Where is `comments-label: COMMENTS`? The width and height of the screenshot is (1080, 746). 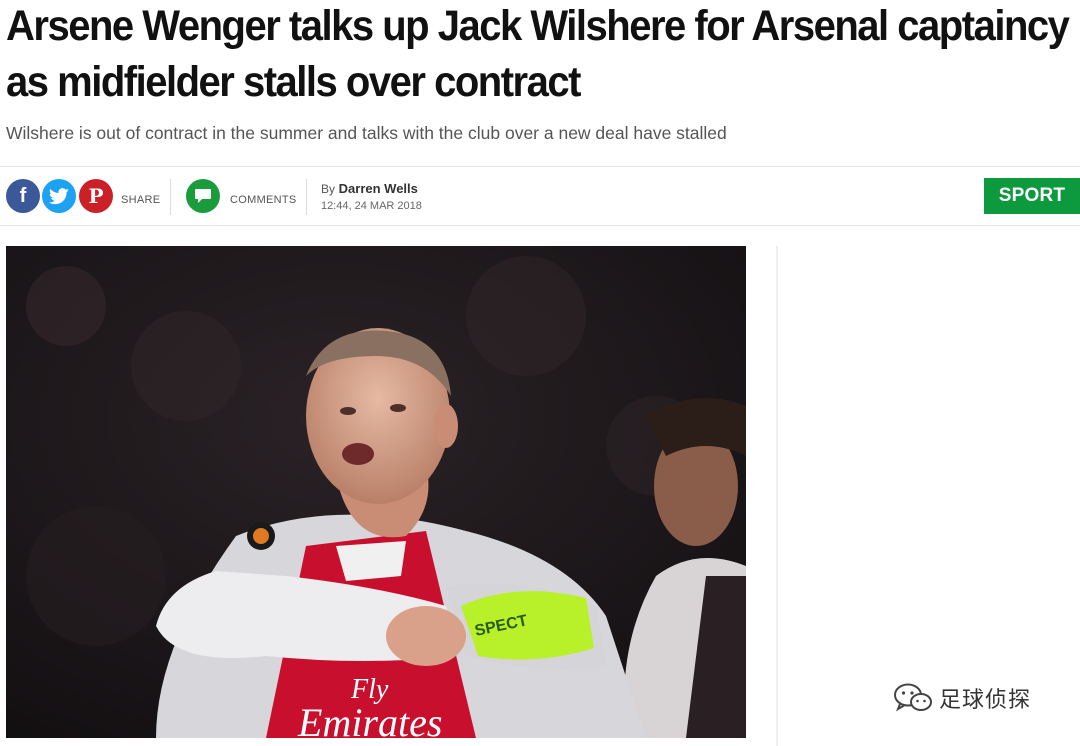
comments-label: COMMENTS is located at coordinates (263, 200).